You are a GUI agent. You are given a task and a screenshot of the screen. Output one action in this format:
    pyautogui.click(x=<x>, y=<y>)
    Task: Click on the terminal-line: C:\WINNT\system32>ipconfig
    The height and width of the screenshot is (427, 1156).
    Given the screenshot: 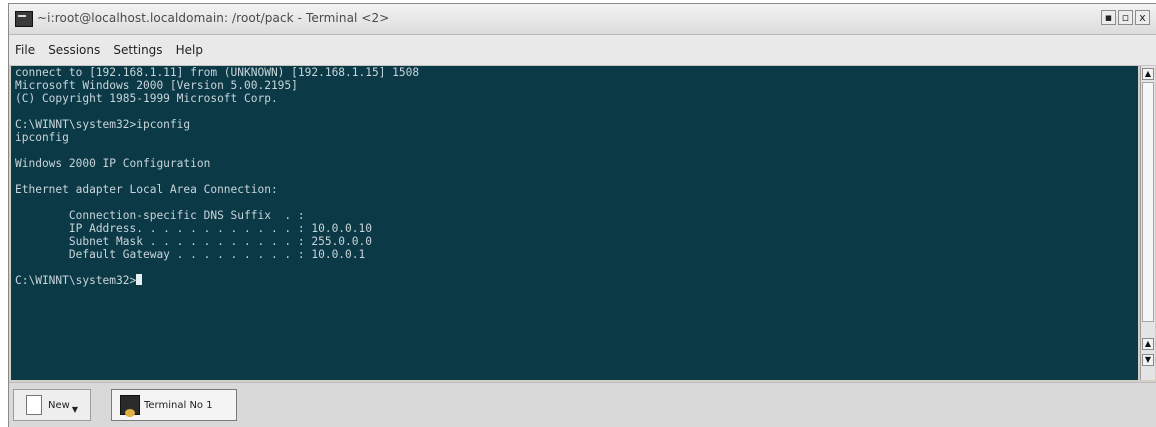 What is the action you would take?
    pyautogui.click(x=103, y=124)
    